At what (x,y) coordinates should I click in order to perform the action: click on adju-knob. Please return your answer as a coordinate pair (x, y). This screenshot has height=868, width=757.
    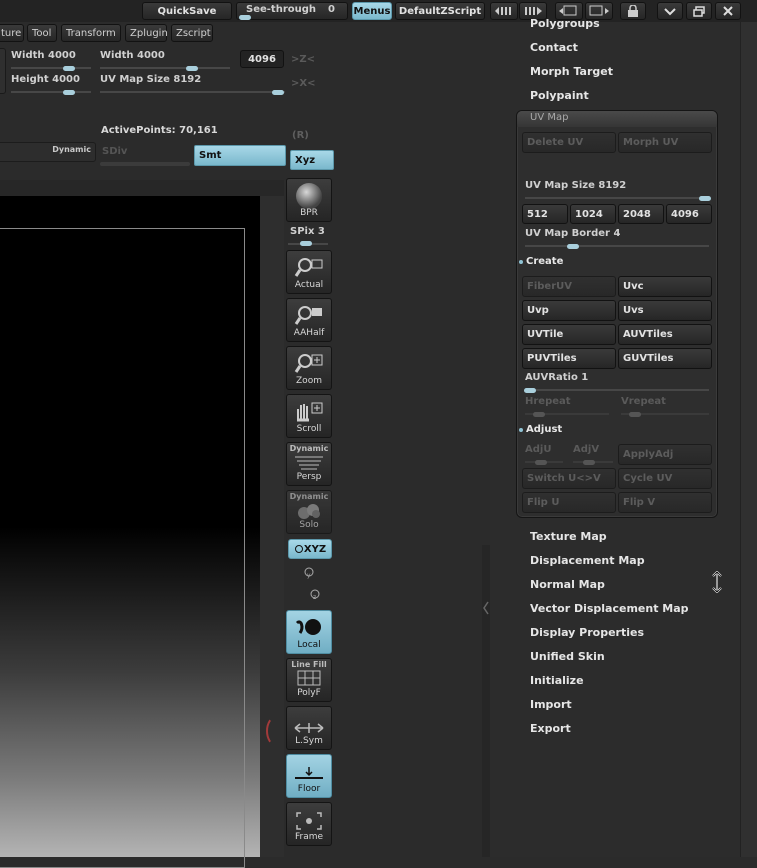
    Looking at the image, I should click on (541, 462).